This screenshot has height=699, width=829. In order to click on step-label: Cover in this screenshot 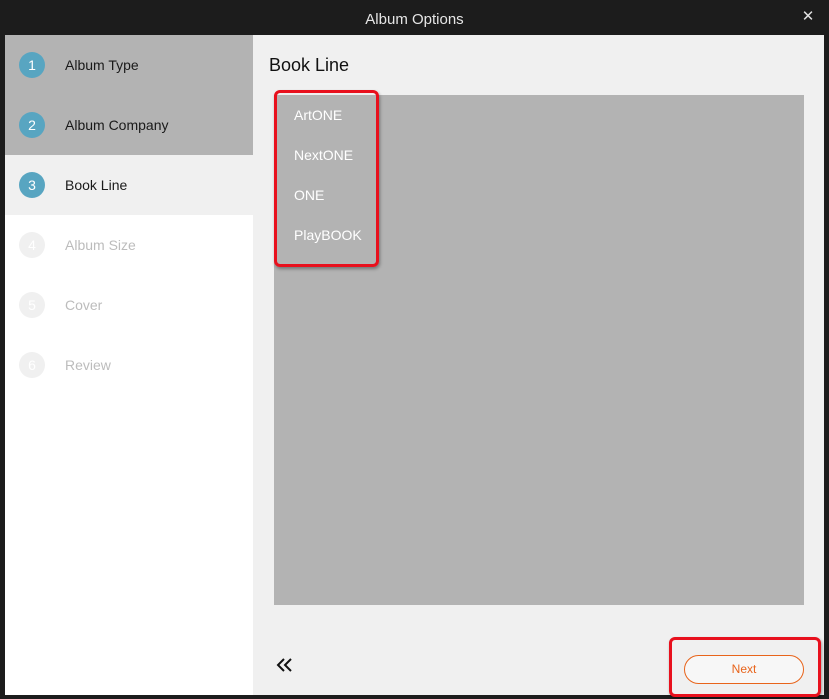, I will do `click(84, 305)`.